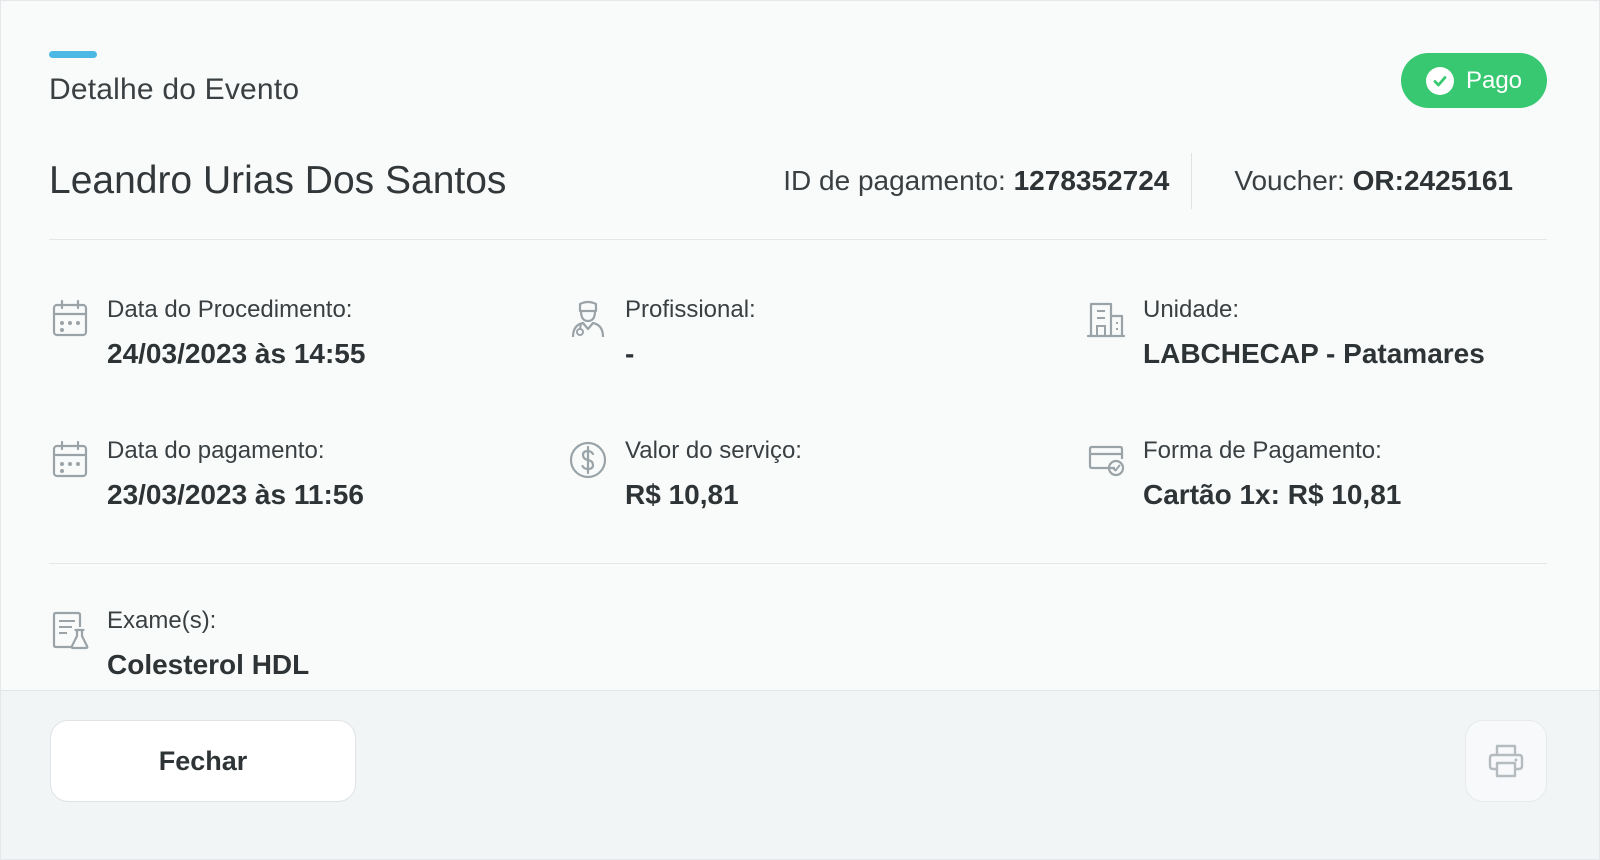 This screenshot has height=860, width=1600. I want to click on status-badge: Pago, so click(1474, 80).